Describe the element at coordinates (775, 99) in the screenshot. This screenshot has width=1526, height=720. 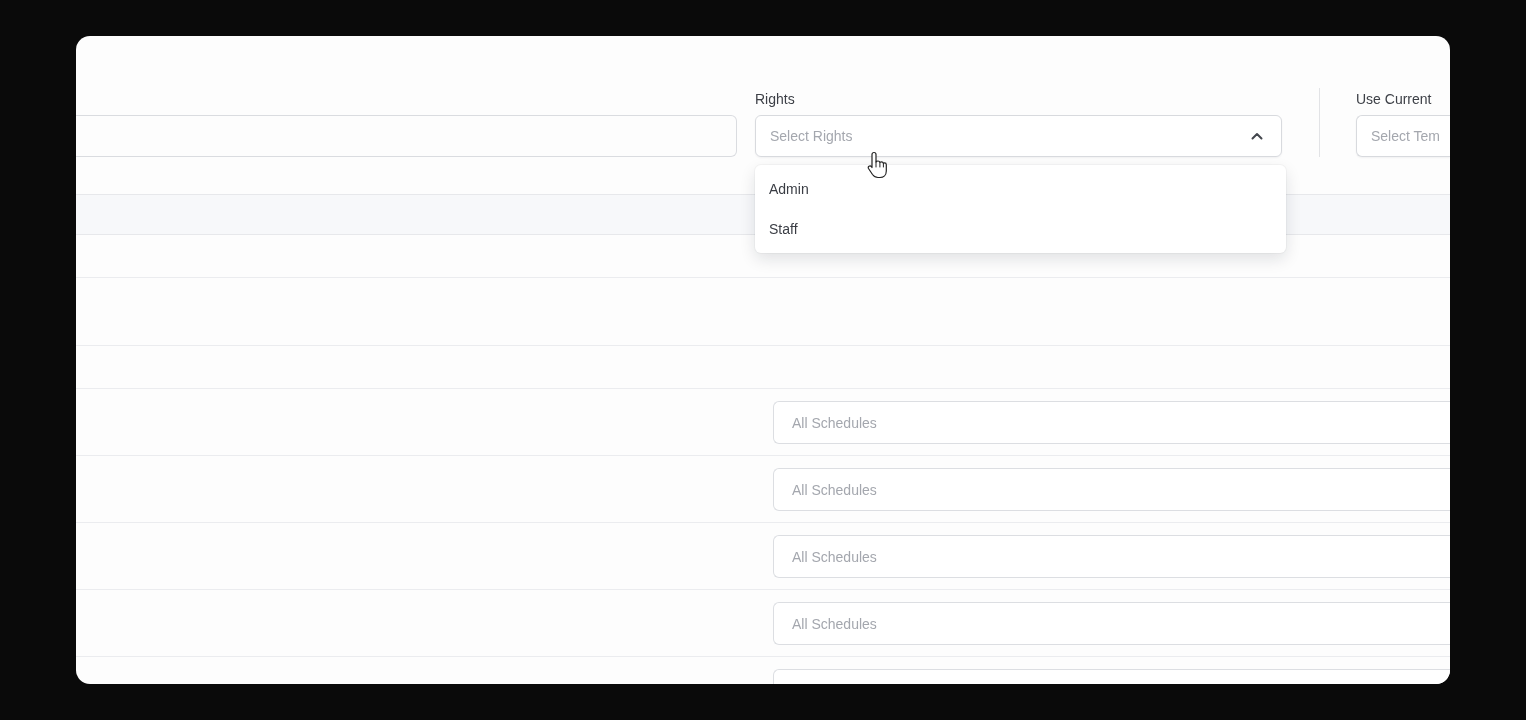
I see `field-label: Rights` at that location.